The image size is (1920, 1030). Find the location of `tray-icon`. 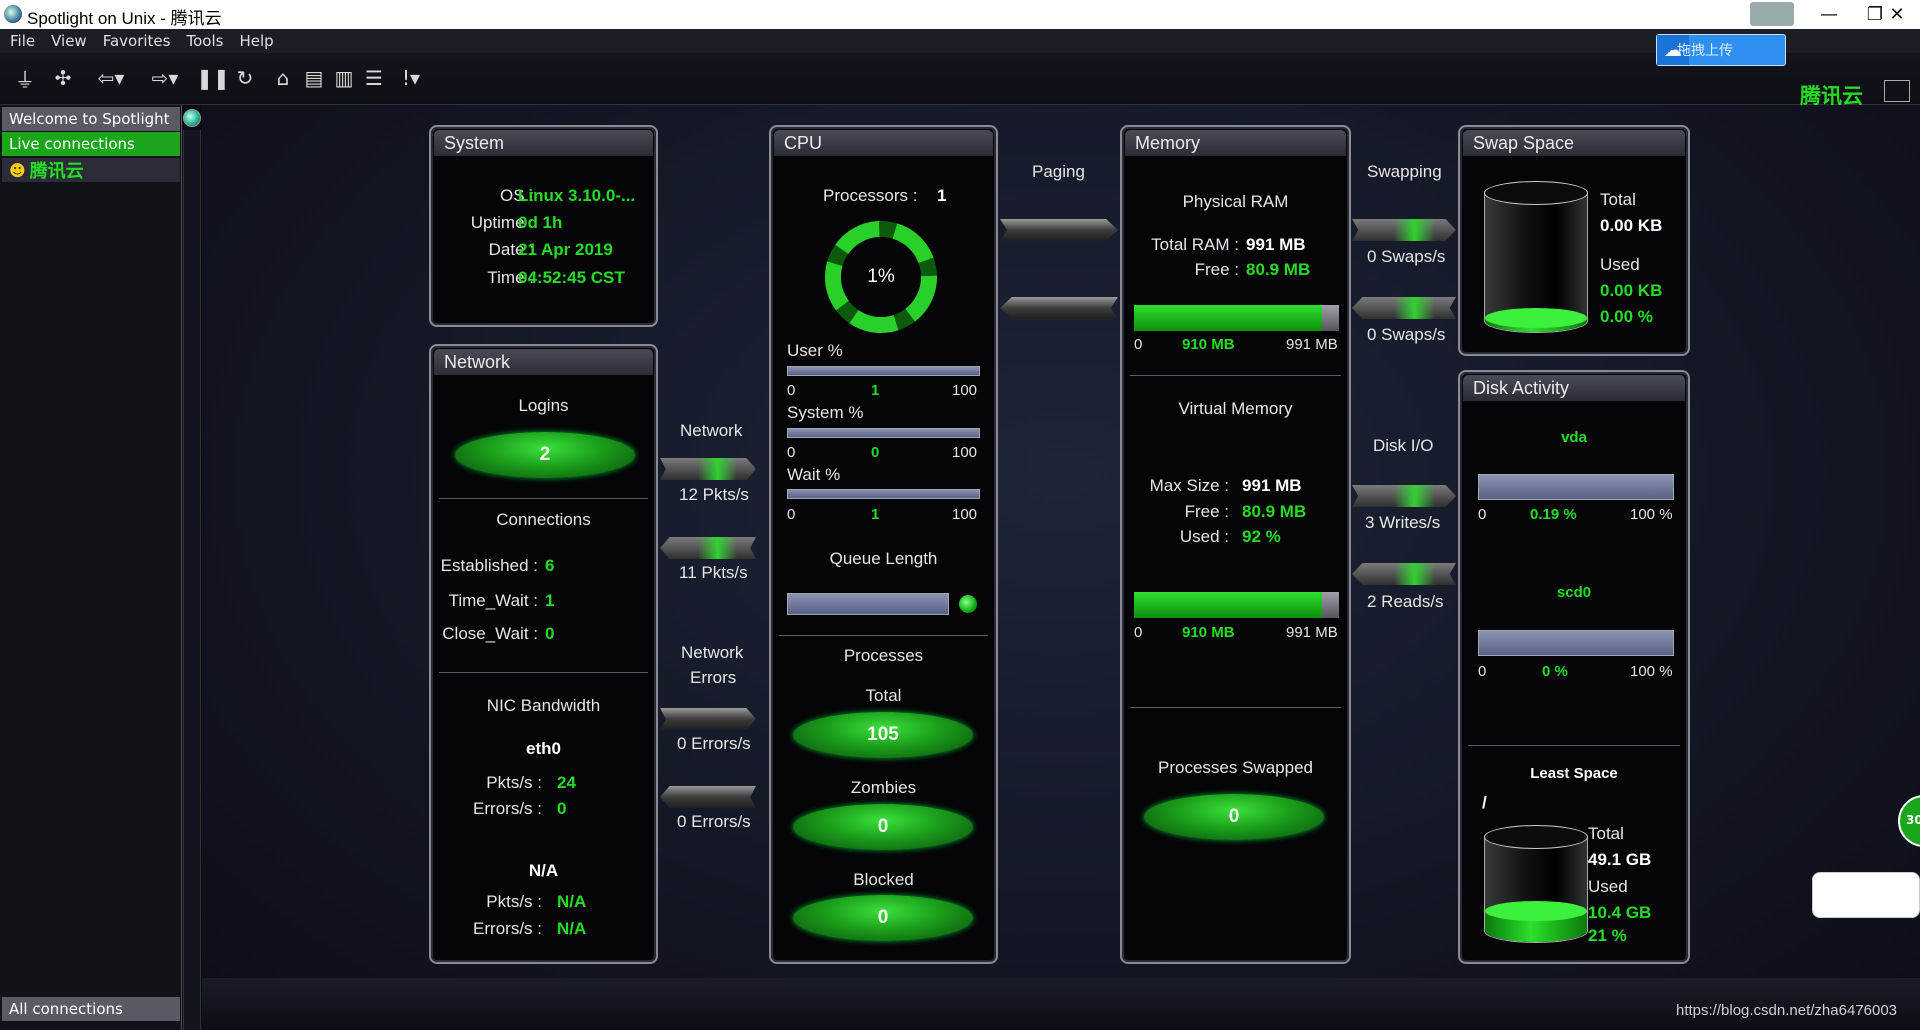

tray-icon is located at coordinates (1772, 14).